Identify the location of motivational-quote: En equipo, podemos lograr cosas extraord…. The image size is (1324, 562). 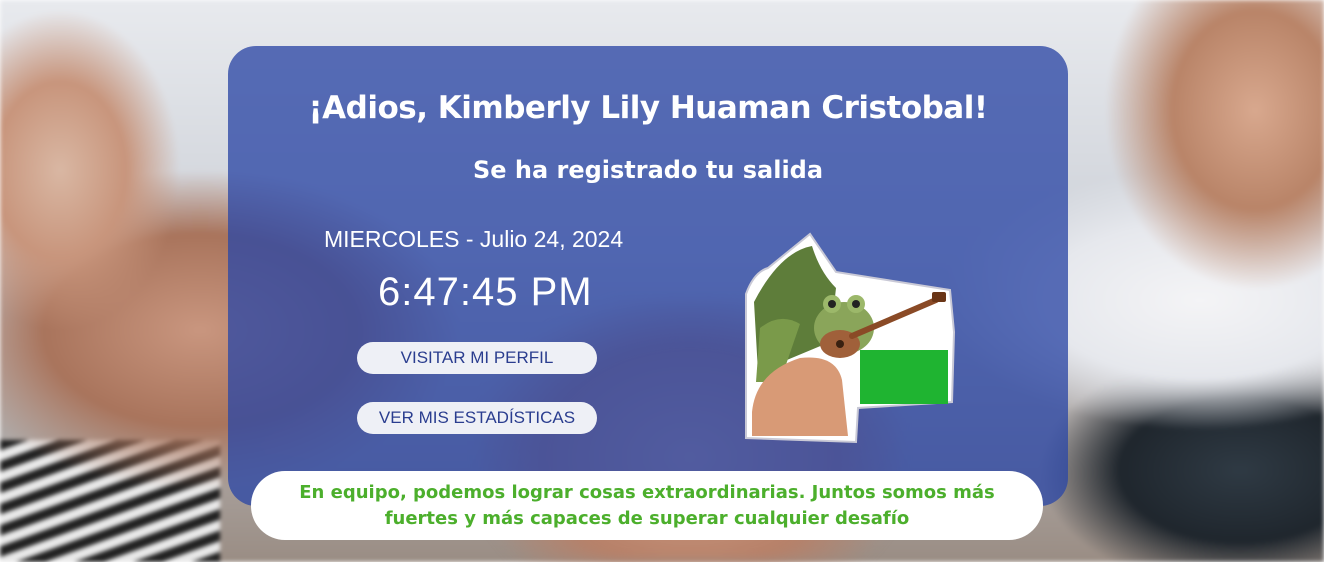
(647, 505).